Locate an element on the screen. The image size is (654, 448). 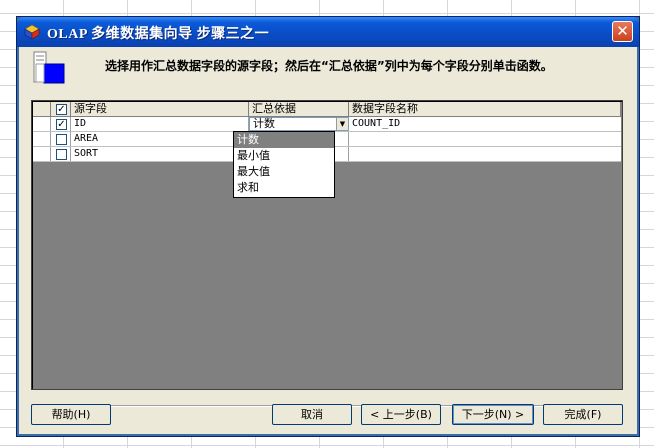
window-title: OLAP 多维数据集向导 步骤三之一 is located at coordinates (158, 34).